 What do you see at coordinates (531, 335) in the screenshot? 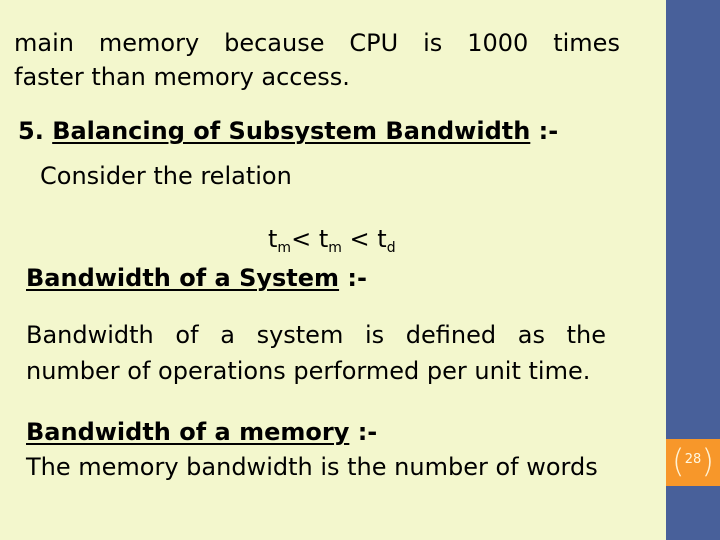
I see `word: as` at bounding box center [531, 335].